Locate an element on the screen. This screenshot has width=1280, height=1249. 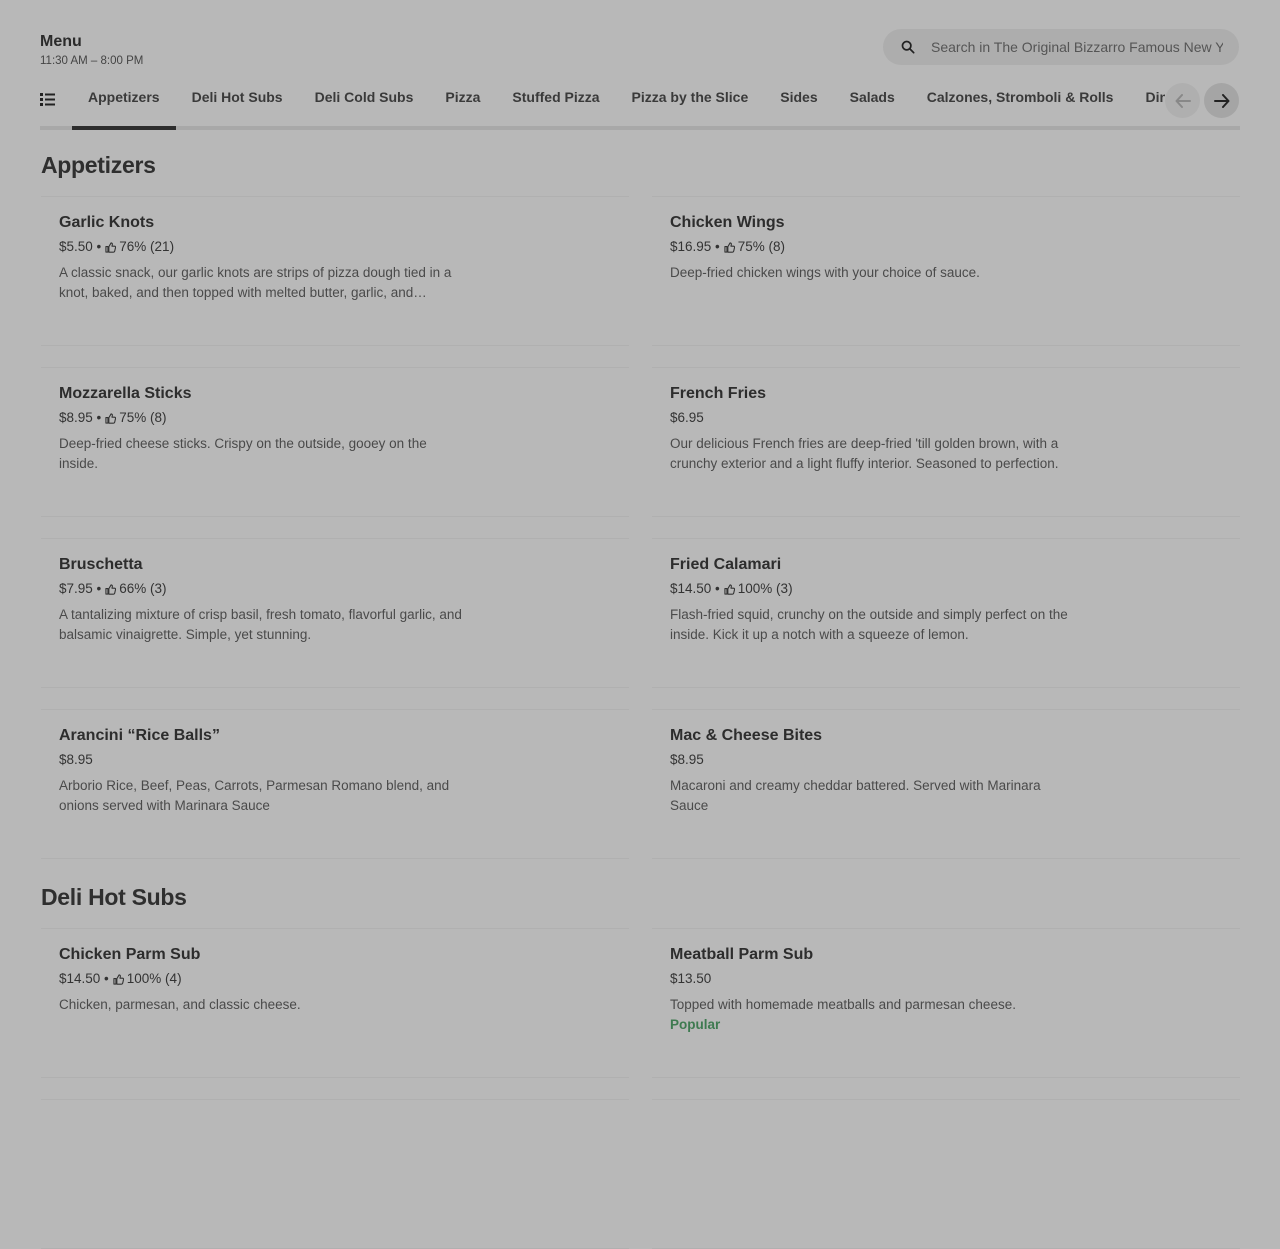
menu-header: Menu 11:30 AM – 8:00 PM is located at coordinates (91, 49).